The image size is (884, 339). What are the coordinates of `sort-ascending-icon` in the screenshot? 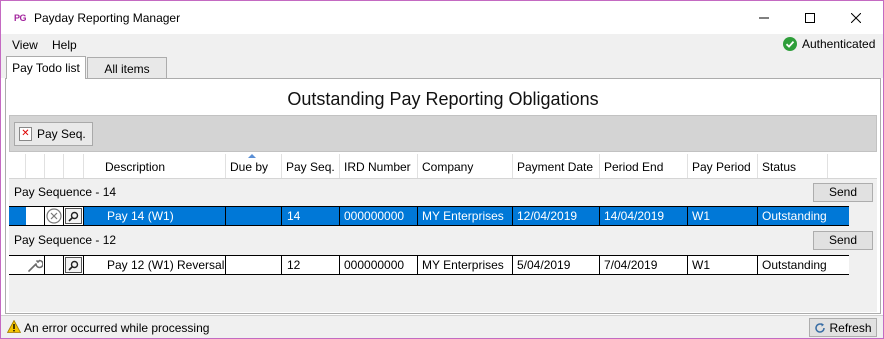 It's located at (252, 156).